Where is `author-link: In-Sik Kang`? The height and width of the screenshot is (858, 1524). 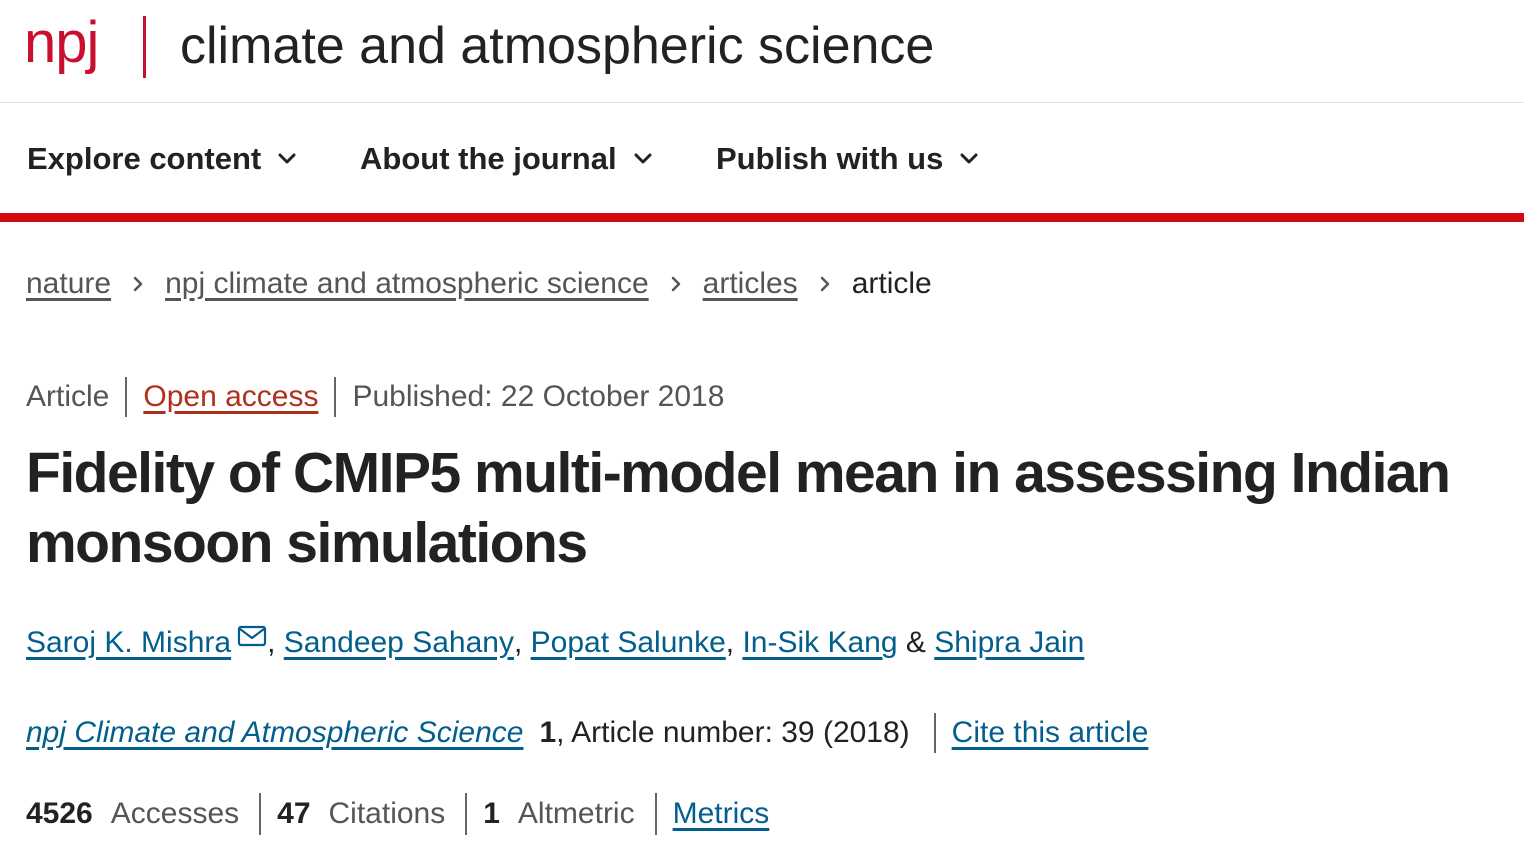 author-link: In-Sik Kang is located at coordinates (819, 643).